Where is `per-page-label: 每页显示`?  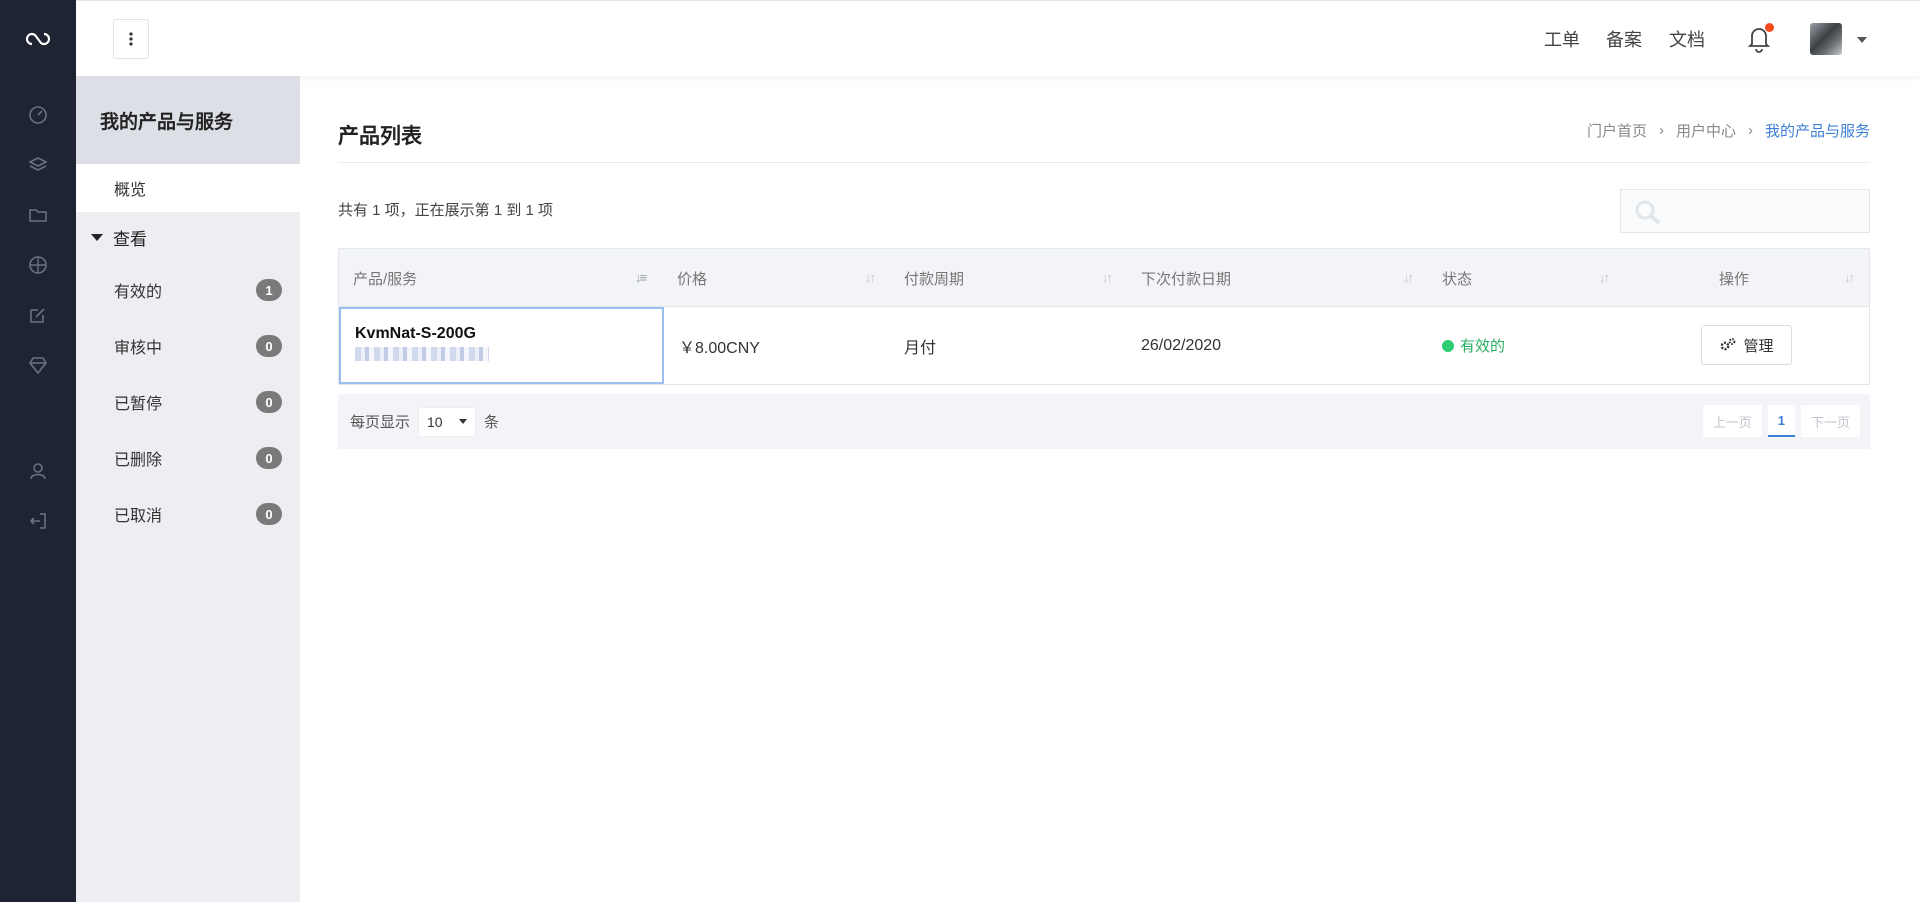 per-page-label: 每页显示 is located at coordinates (380, 422).